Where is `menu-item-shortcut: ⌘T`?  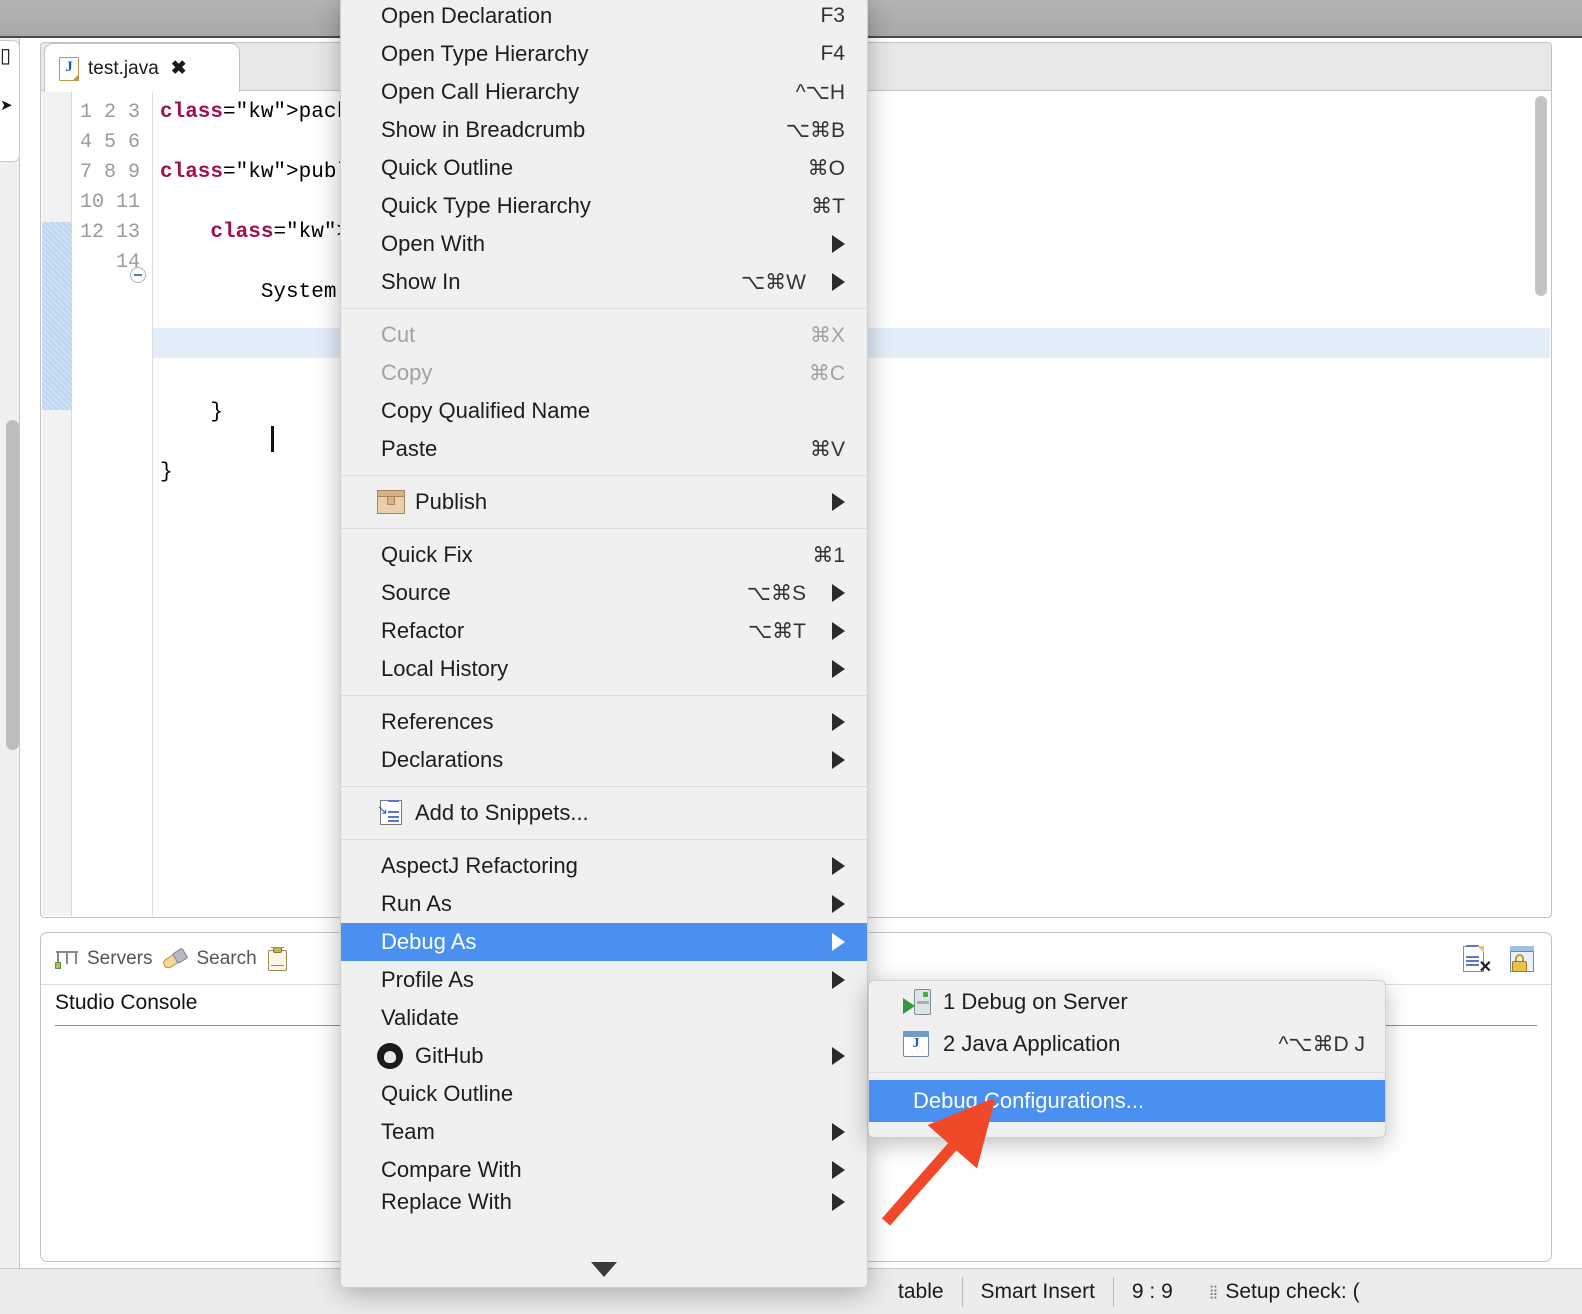
menu-item-shortcut: ⌘T is located at coordinates (828, 206).